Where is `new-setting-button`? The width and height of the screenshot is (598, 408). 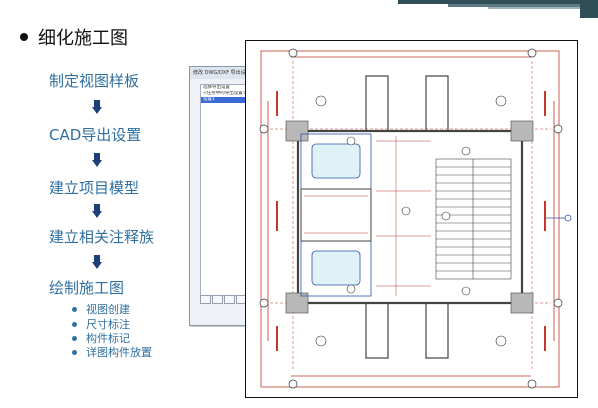 new-setting-button is located at coordinates (205, 299).